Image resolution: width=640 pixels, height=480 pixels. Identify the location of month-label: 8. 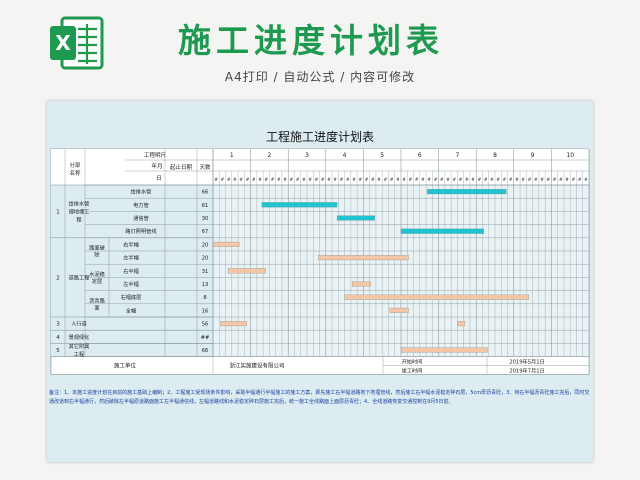
(495, 155).